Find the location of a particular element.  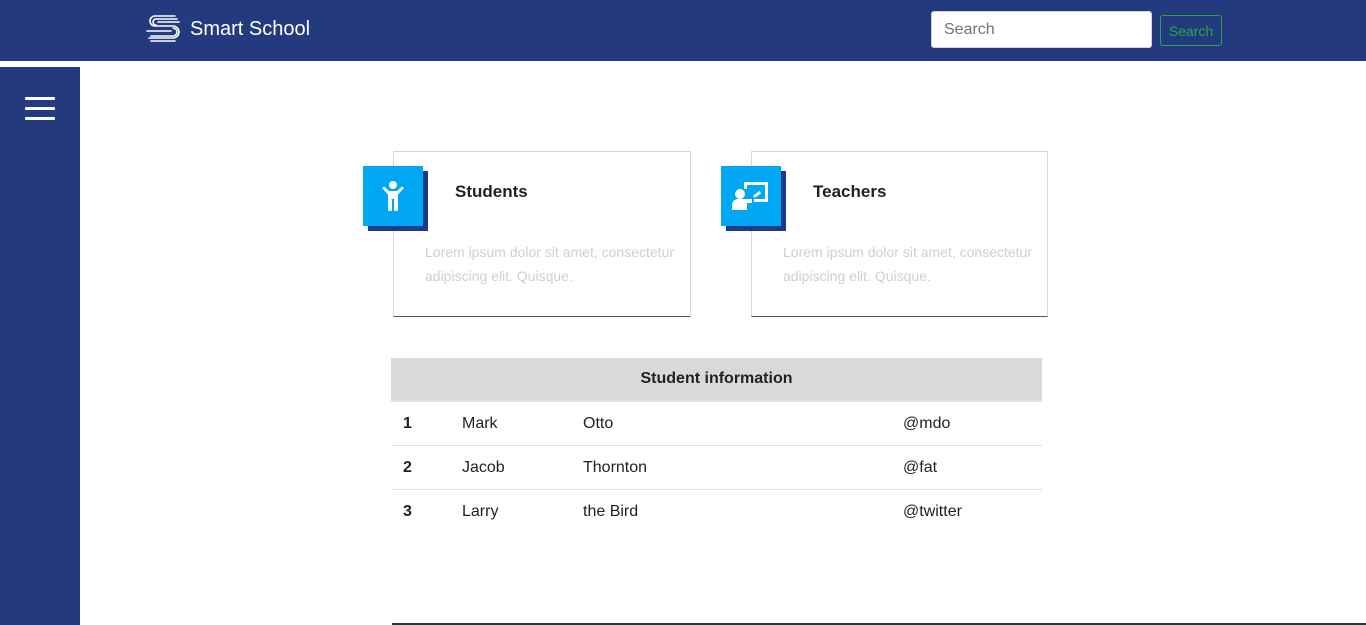

table-row: 2 Jacob Thornton @fat is located at coordinates (716, 468).